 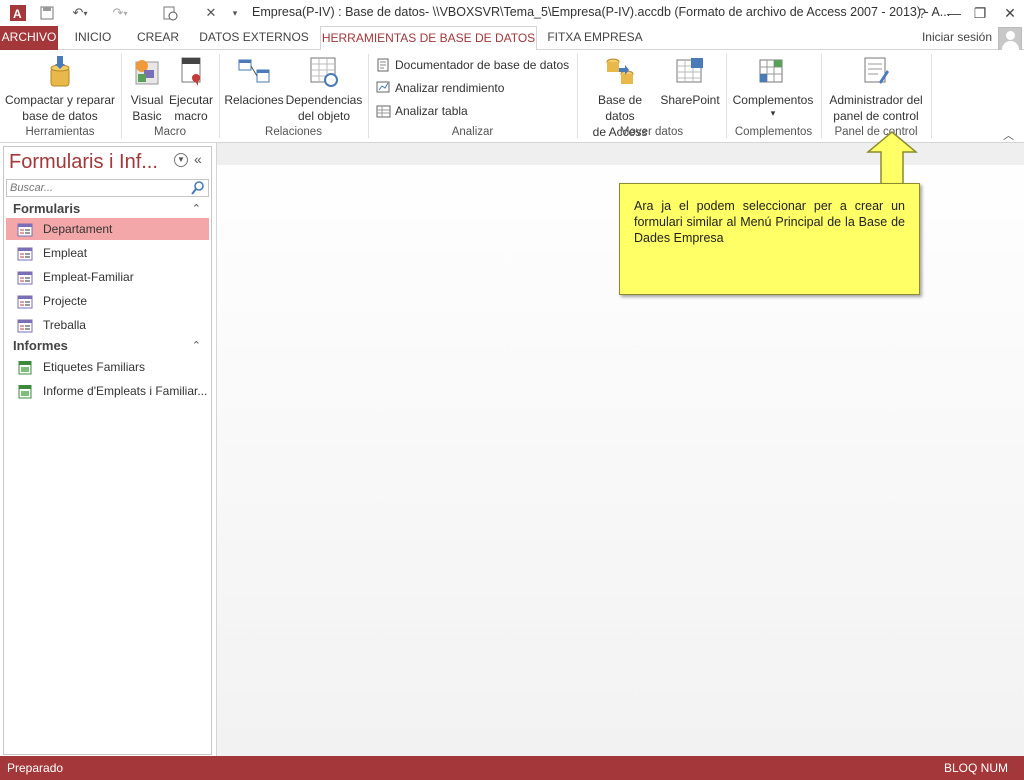 I want to click on relationships-icon, so click(x=254, y=71).